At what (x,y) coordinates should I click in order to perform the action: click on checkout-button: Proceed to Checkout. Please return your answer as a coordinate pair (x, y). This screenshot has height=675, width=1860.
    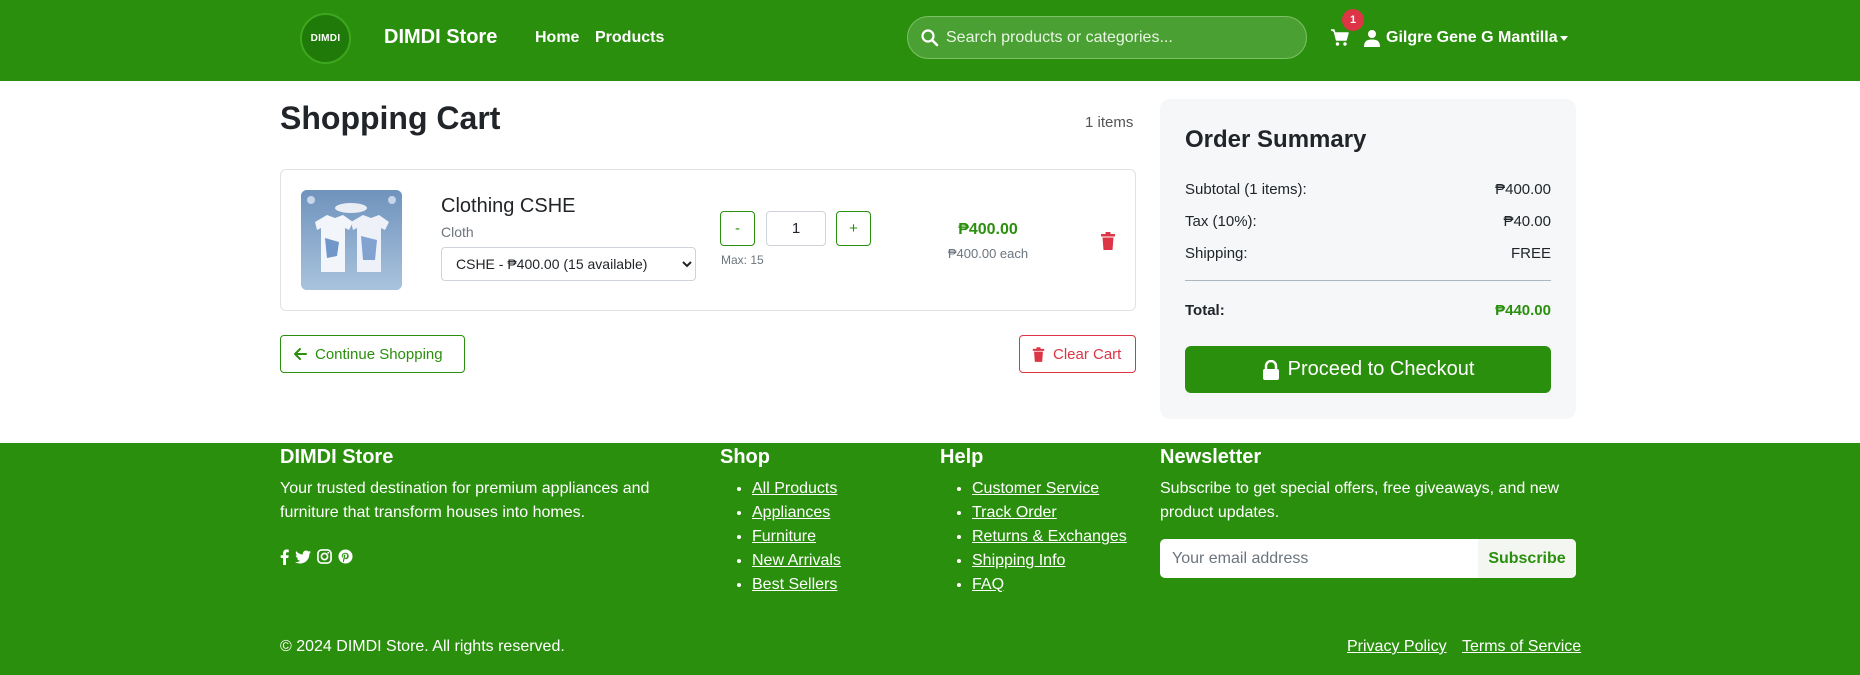
    Looking at the image, I should click on (1368, 369).